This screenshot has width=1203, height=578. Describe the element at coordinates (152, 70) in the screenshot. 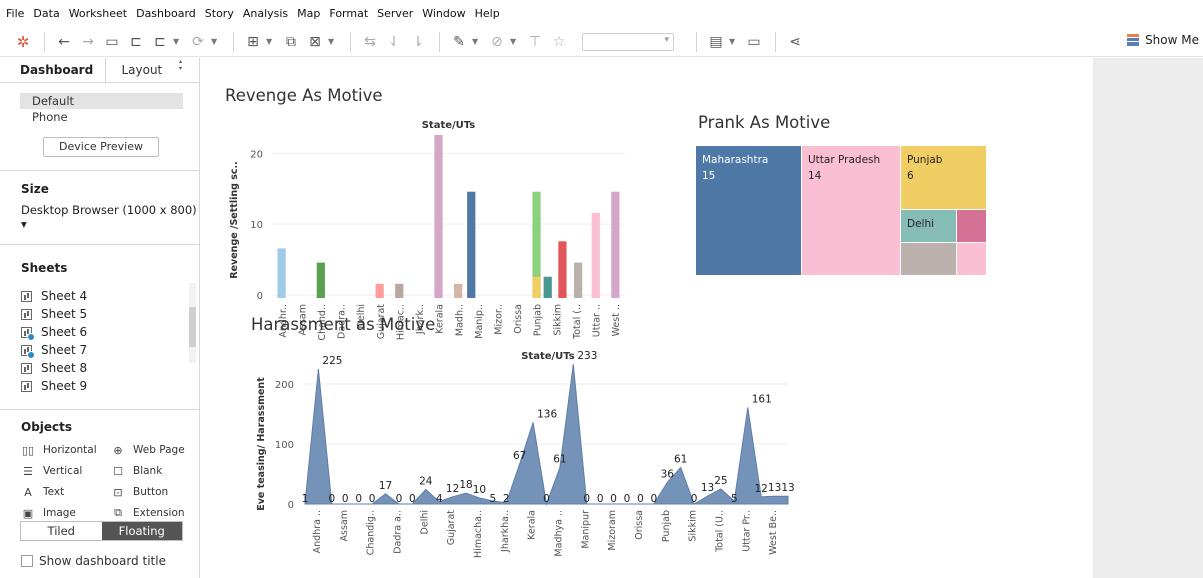

I see `tab-layout: Layout` at that location.